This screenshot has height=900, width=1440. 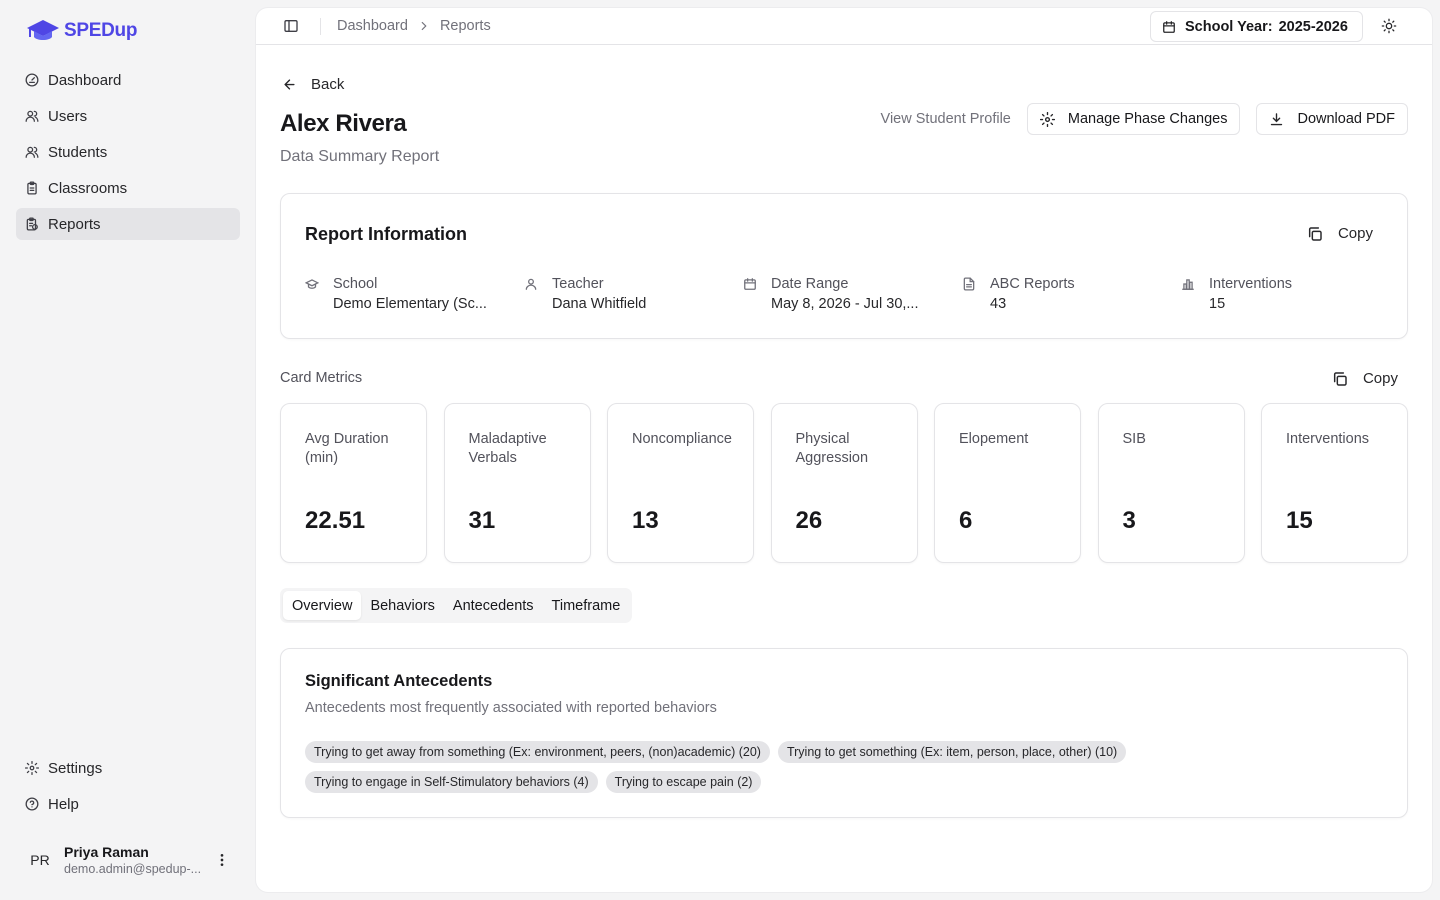 I want to click on back-label: Back, so click(x=328, y=84).